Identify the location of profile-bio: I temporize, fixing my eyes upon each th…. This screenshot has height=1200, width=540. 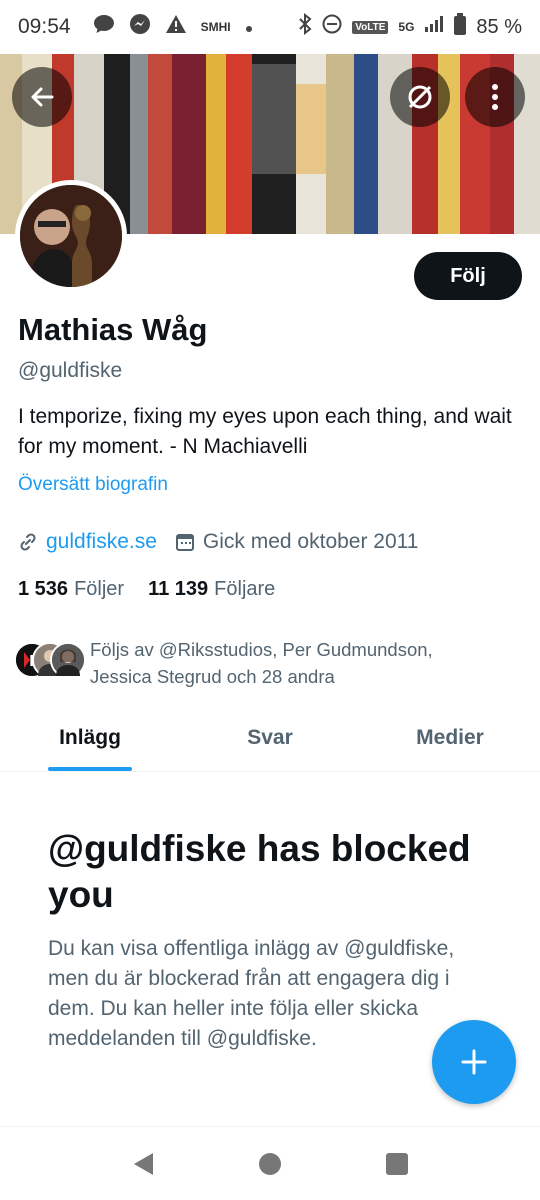
(265, 431).